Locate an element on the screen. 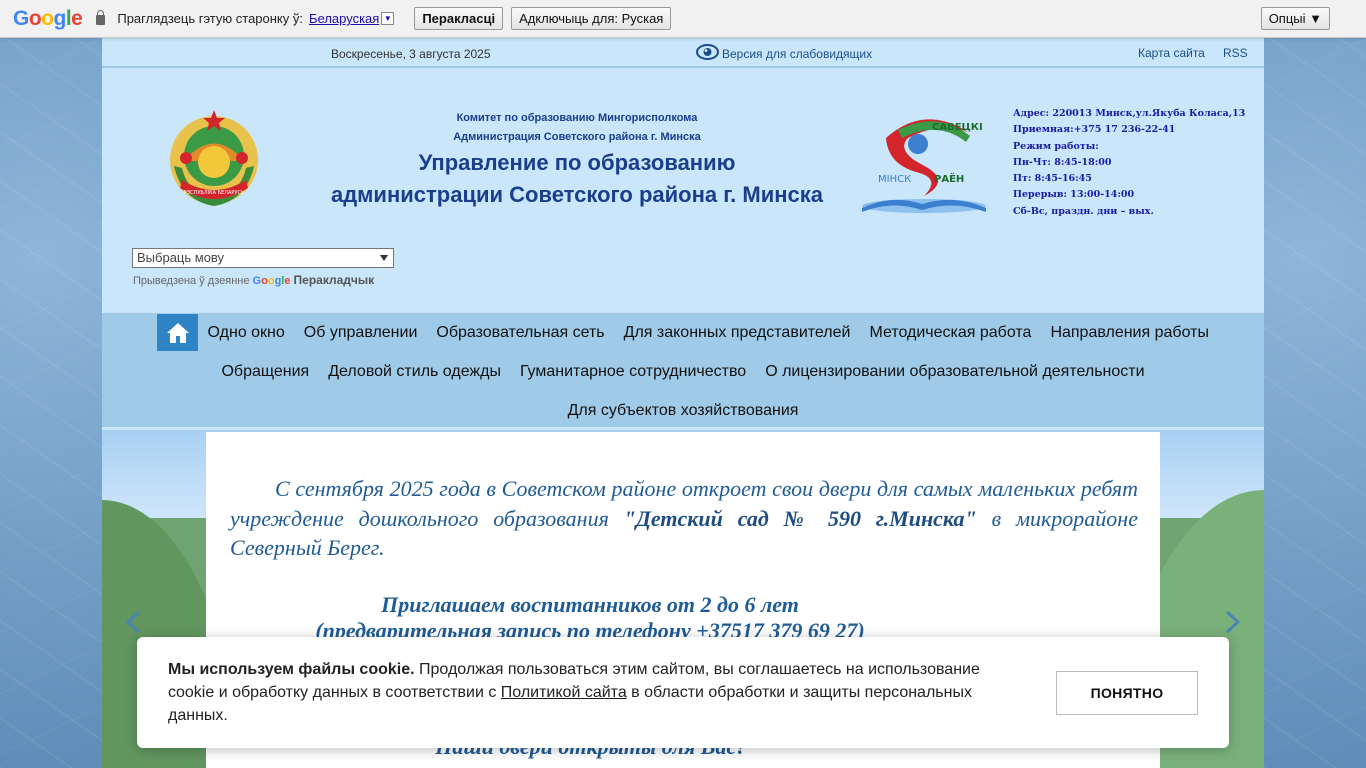 The width and height of the screenshot is (1366, 768). google-logo: Google is located at coordinates (48, 18).